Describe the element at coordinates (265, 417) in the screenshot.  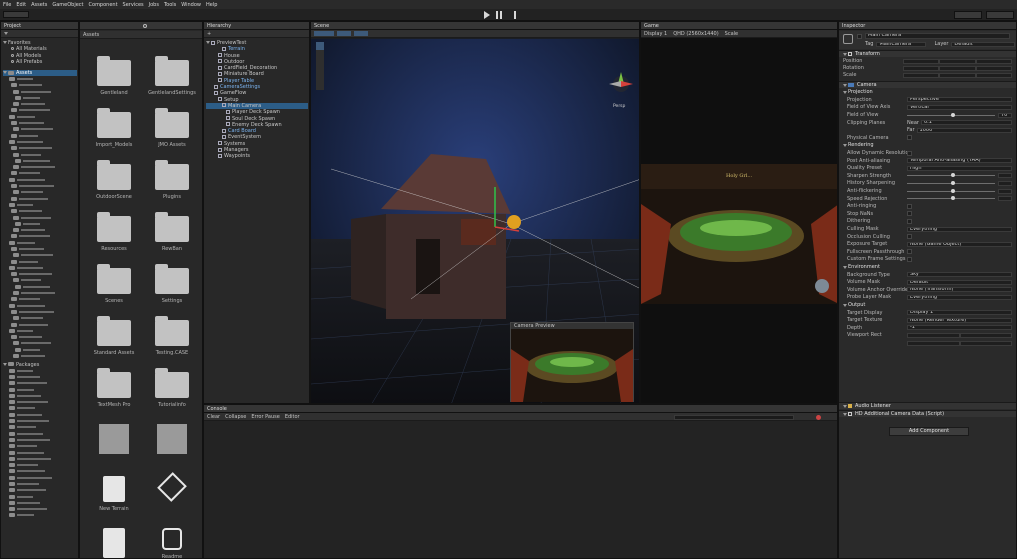
I see `console-error-pause-button: Error Pause` at that location.